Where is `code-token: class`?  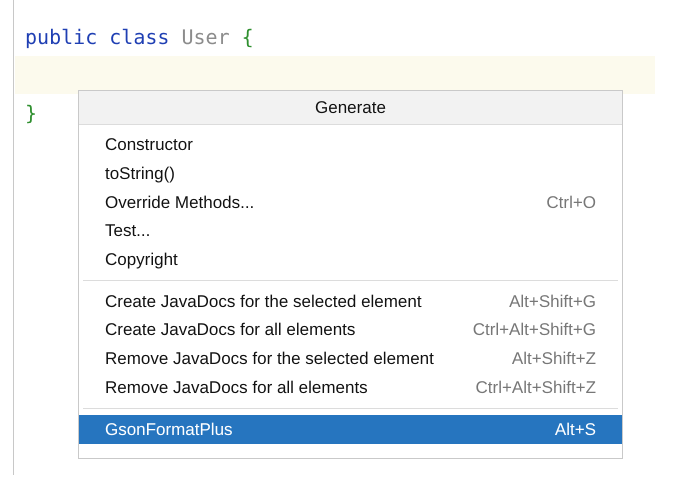 code-token: class is located at coordinates (139, 37).